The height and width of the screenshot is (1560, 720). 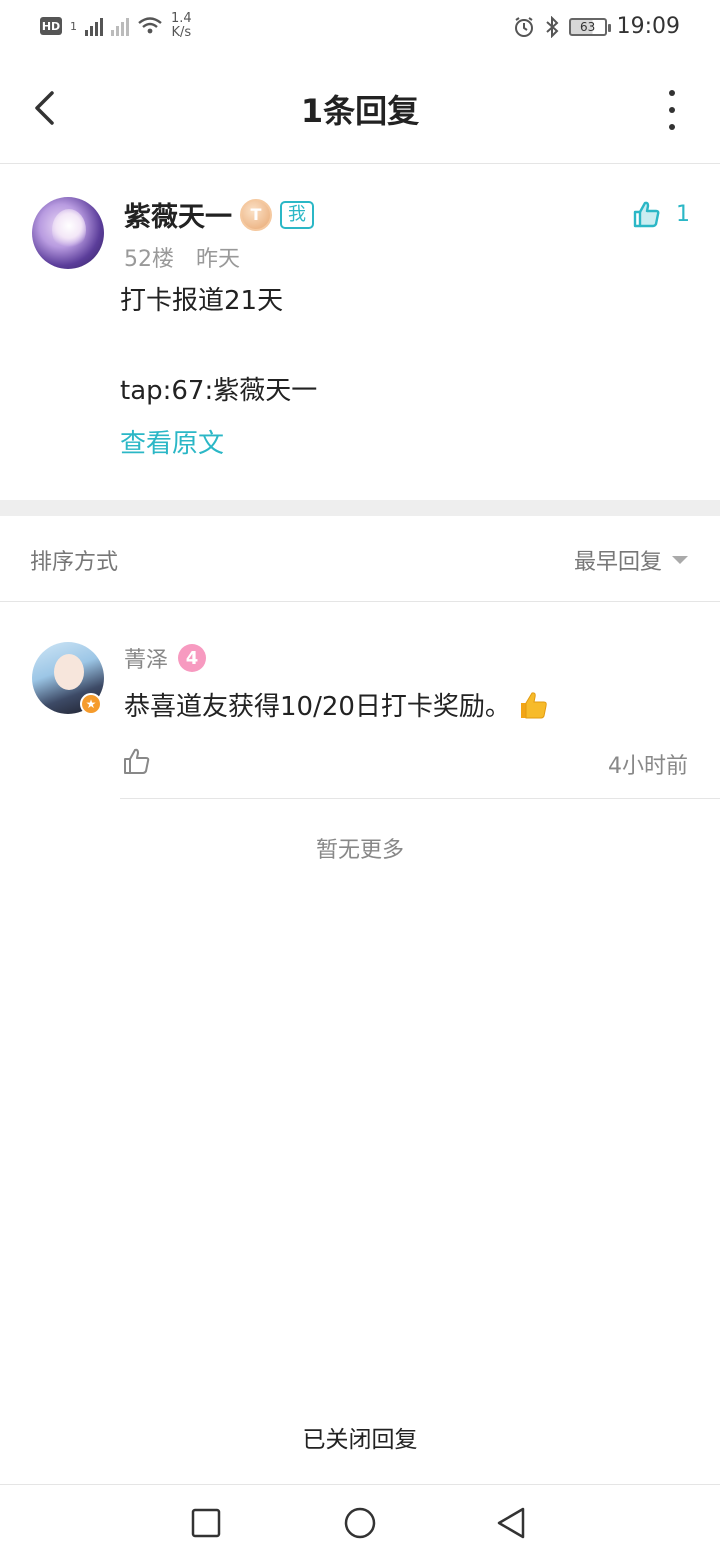 I want to click on signal-5g-icon, so click(x=94, y=26).